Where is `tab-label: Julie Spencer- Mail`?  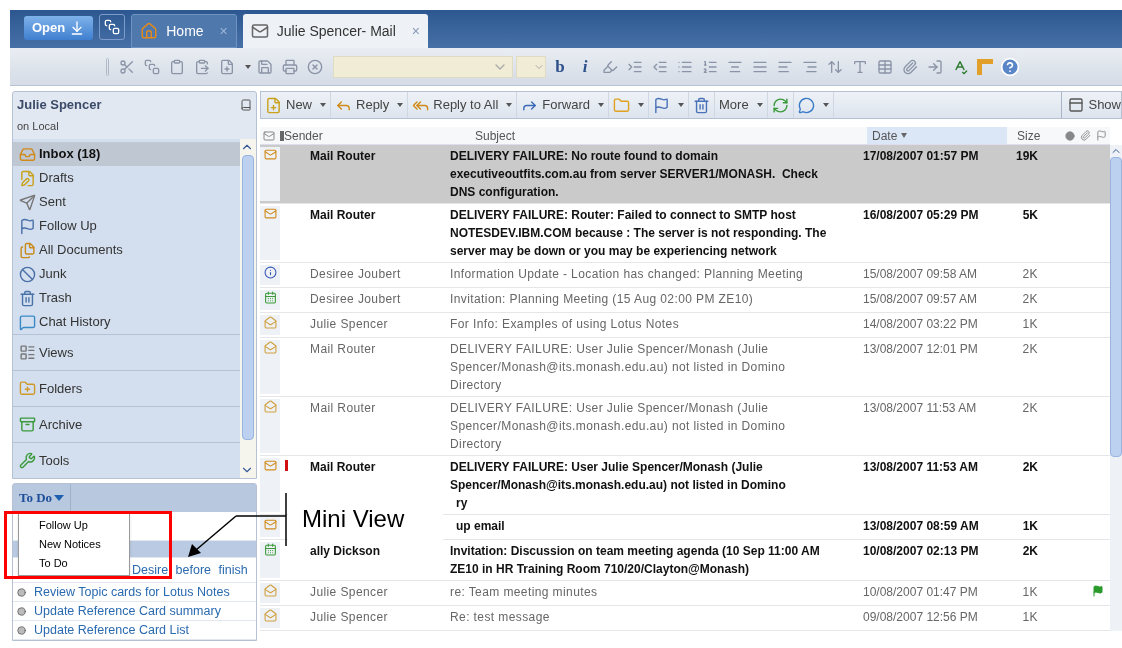 tab-label: Julie Spencer- Mail is located at coordinates (336, 31).